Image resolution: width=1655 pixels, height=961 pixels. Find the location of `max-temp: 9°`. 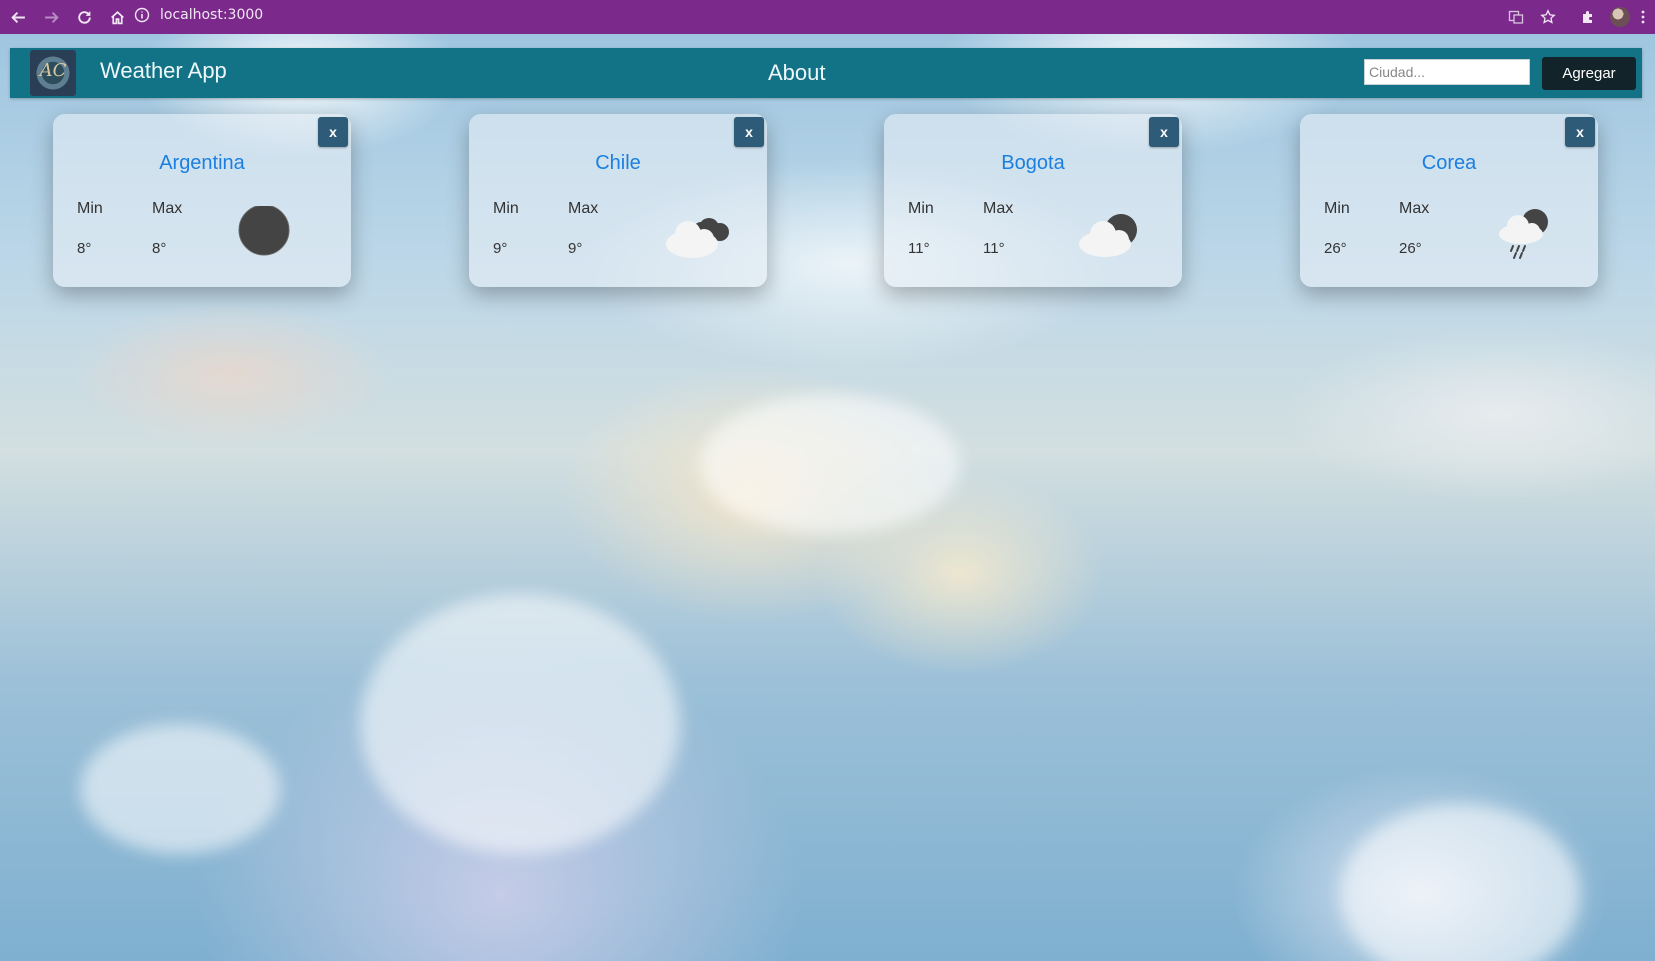

max-temp: 9° is located at coordinates (575, 248).